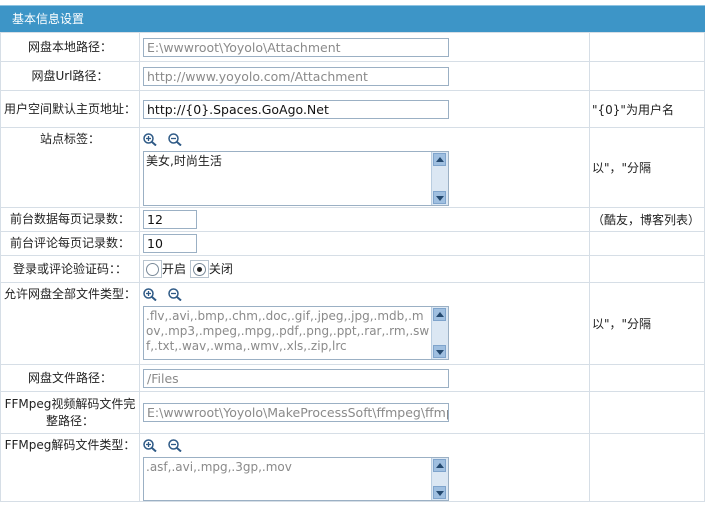  Describe the element at coordinates (48, 19) in the screenshot. I see `section-title: 基本信息设置` at that location.